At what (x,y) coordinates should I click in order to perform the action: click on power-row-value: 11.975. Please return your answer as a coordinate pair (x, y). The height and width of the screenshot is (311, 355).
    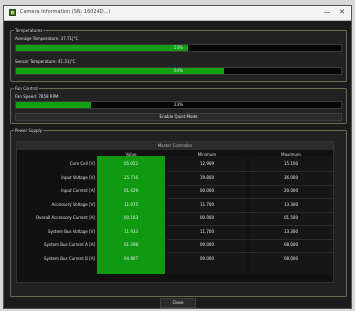
    Looking at the image, I should click on (131, 204).